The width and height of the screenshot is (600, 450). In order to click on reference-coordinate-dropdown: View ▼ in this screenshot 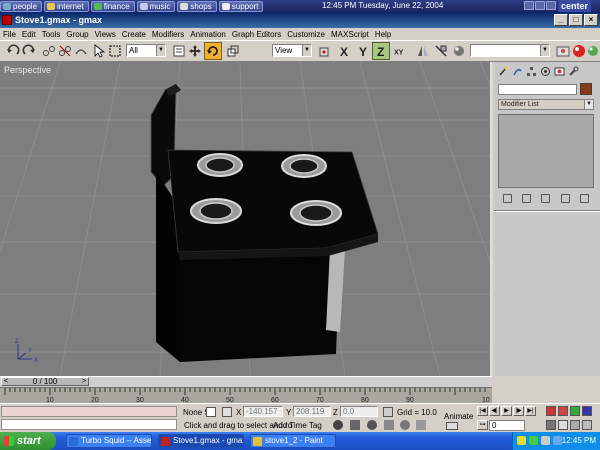, I will do `click(292, 50)`.